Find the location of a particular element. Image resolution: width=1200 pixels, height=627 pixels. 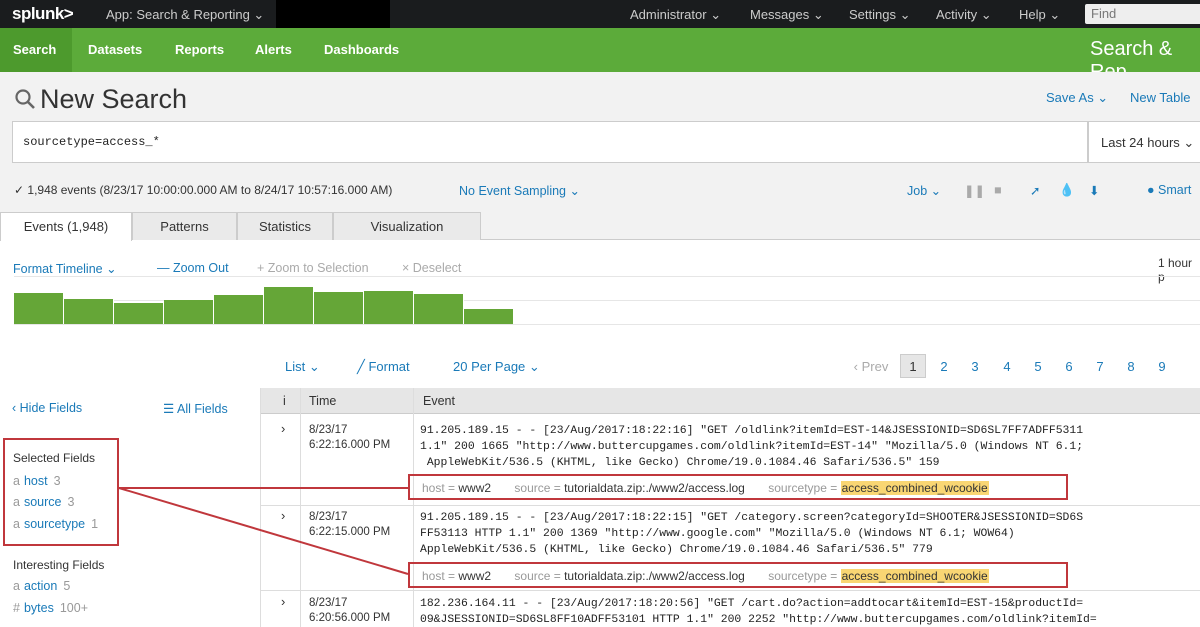

callout-connector-lines is located at coordinates (263, 531).